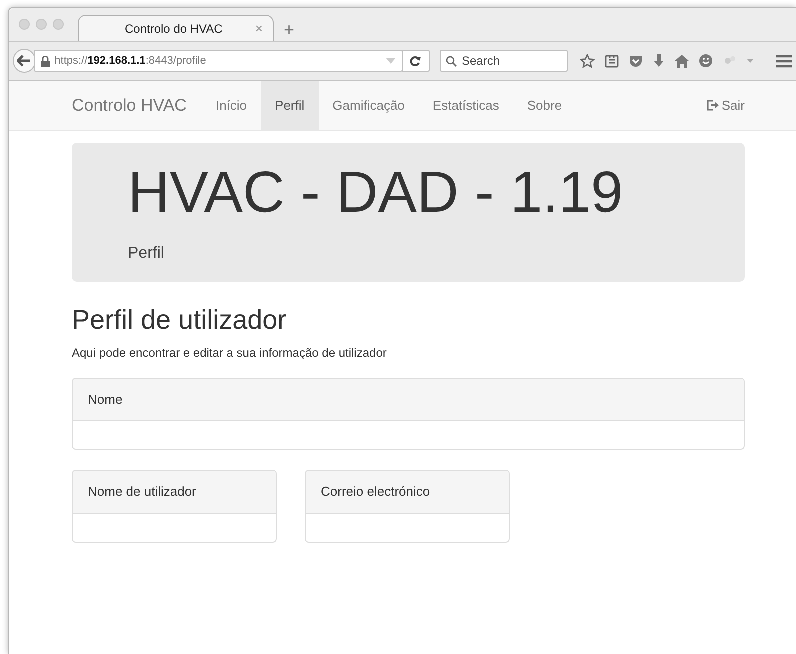 This screenshot has height=654, width=796. What do you see at coordinates (376, 193) in the screenshot?
I see `page-title: HVAC - DAD - 1.19` at bounding box center [376, 193].